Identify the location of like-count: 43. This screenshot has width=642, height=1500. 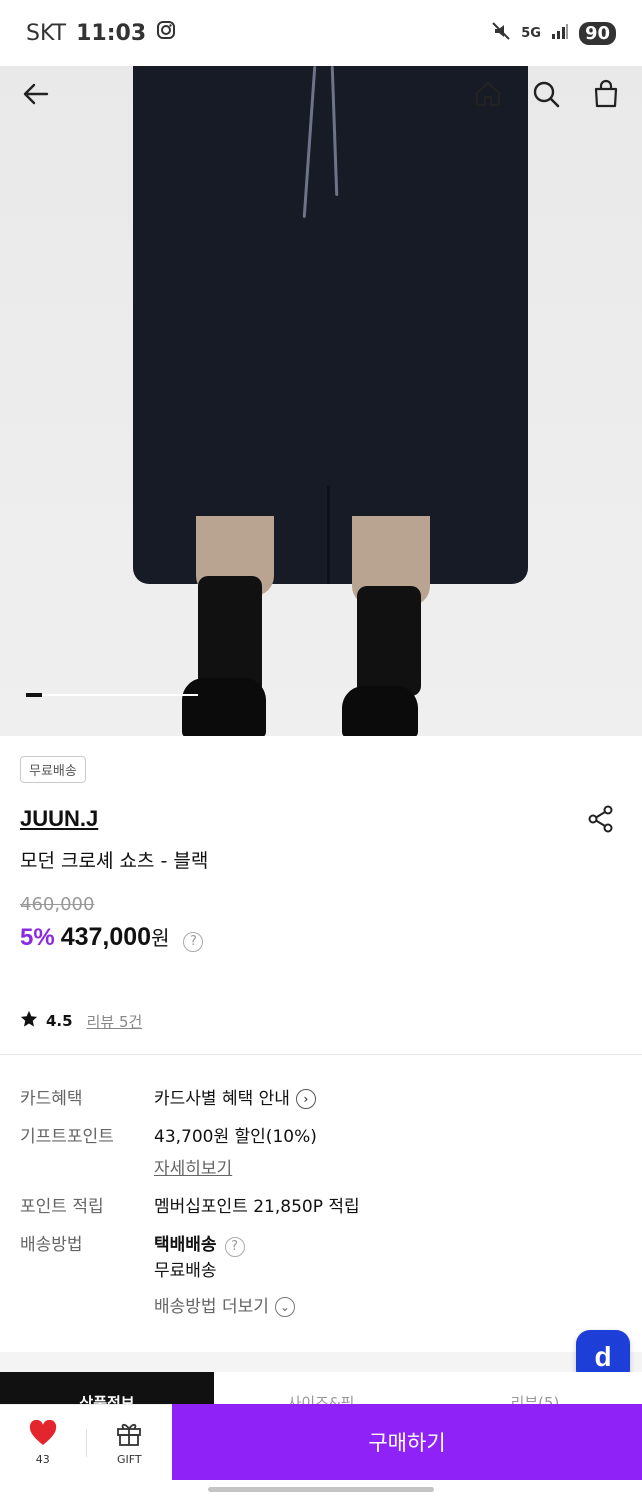
(42, 1459).